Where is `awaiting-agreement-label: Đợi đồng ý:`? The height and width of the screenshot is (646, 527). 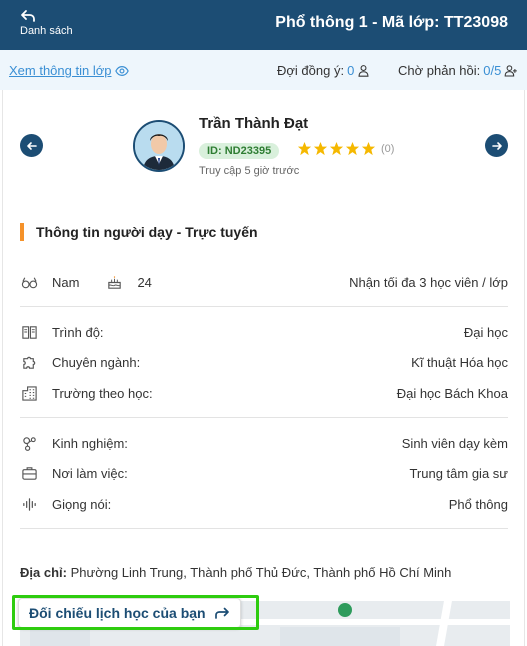
awaiting-agreement-label: Đợi đồng ý: is located at coordinates (311, 70).